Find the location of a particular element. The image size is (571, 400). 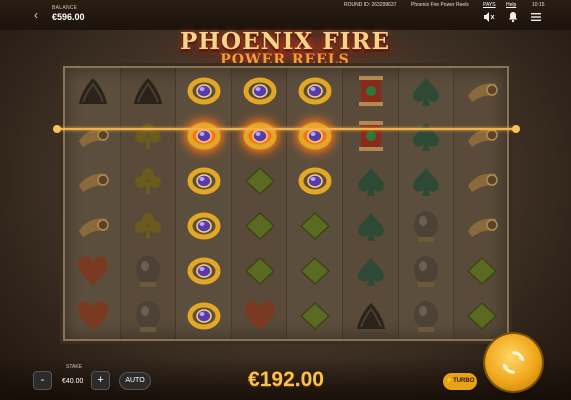

balance-value: €596.00 is located at coordinates (68, 17).